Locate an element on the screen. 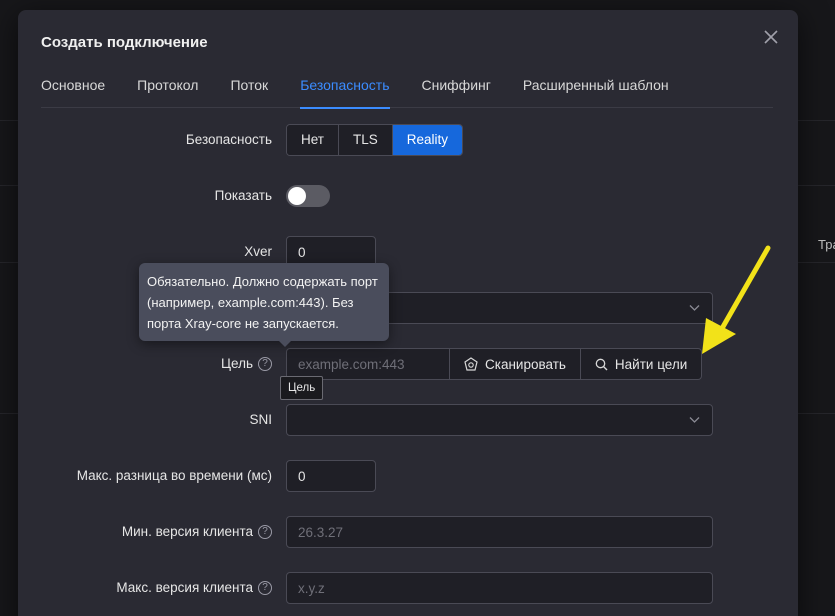  security-option-tls: TLS is located at coordinates (366, 140).